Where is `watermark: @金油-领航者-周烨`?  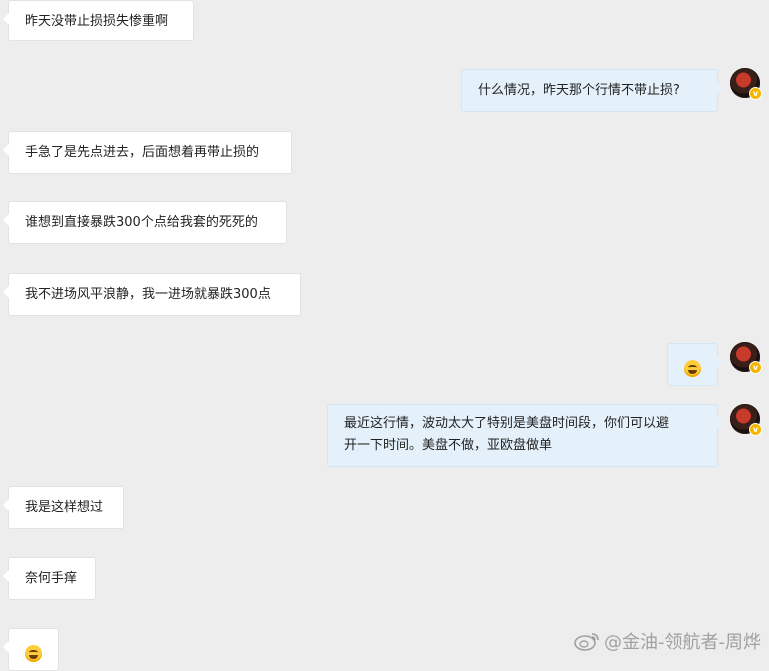 watermark: @金油-领航者-周烨 is located at coordinates (667, 641).